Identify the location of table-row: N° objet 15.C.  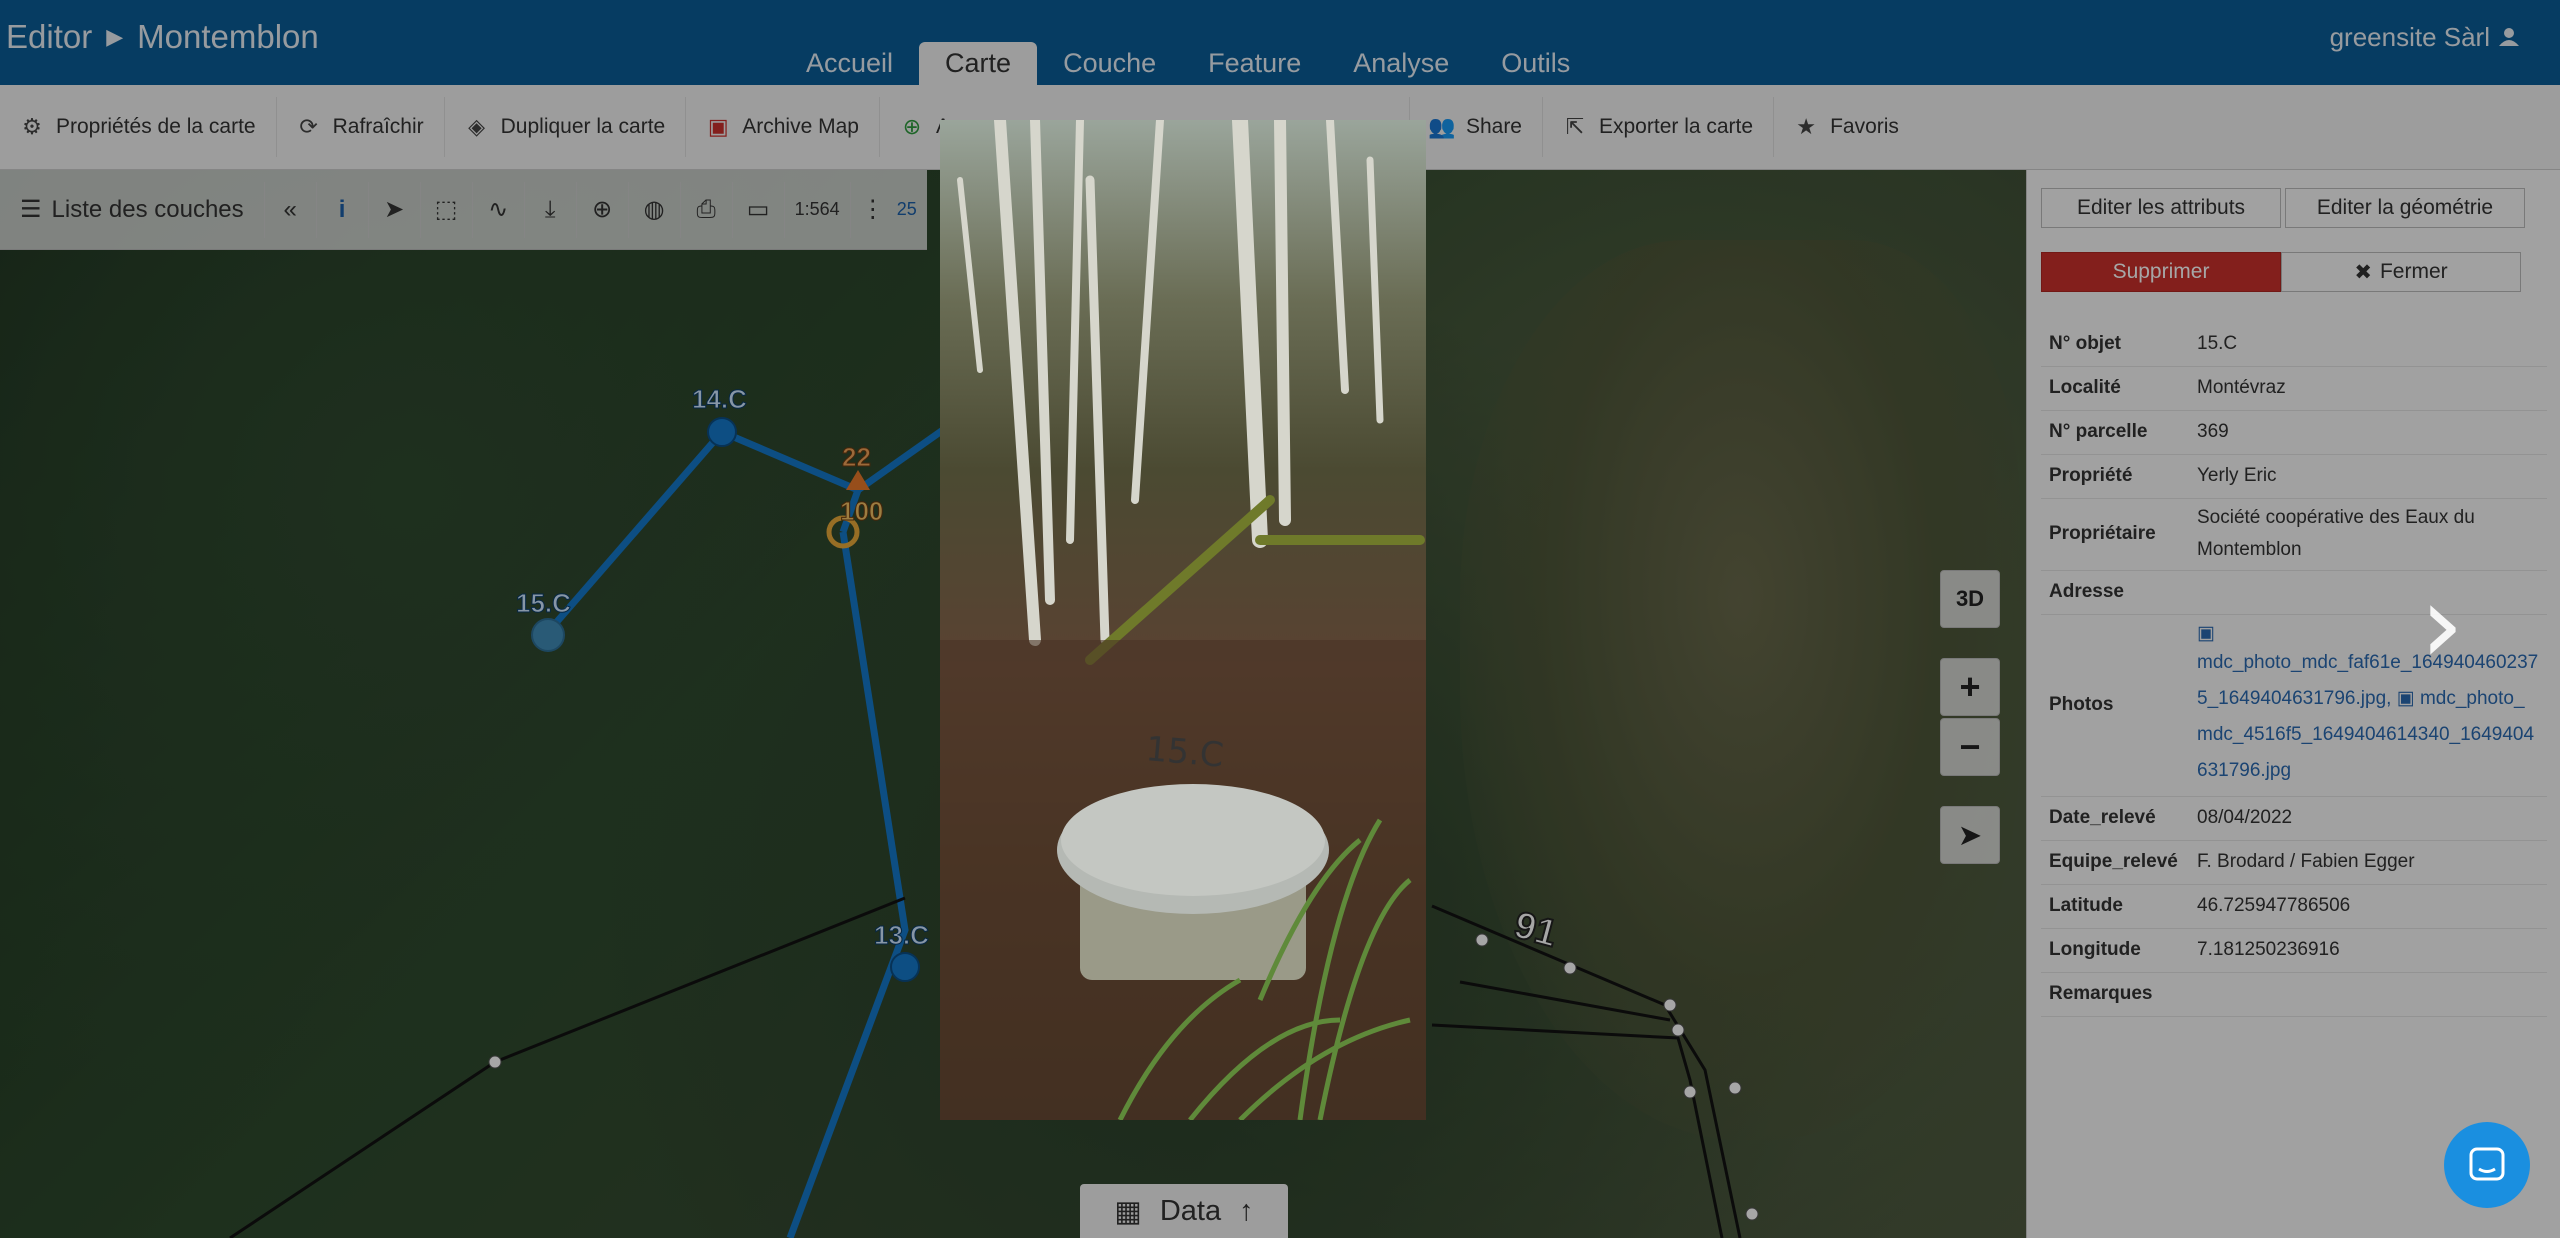
(2294, 344).